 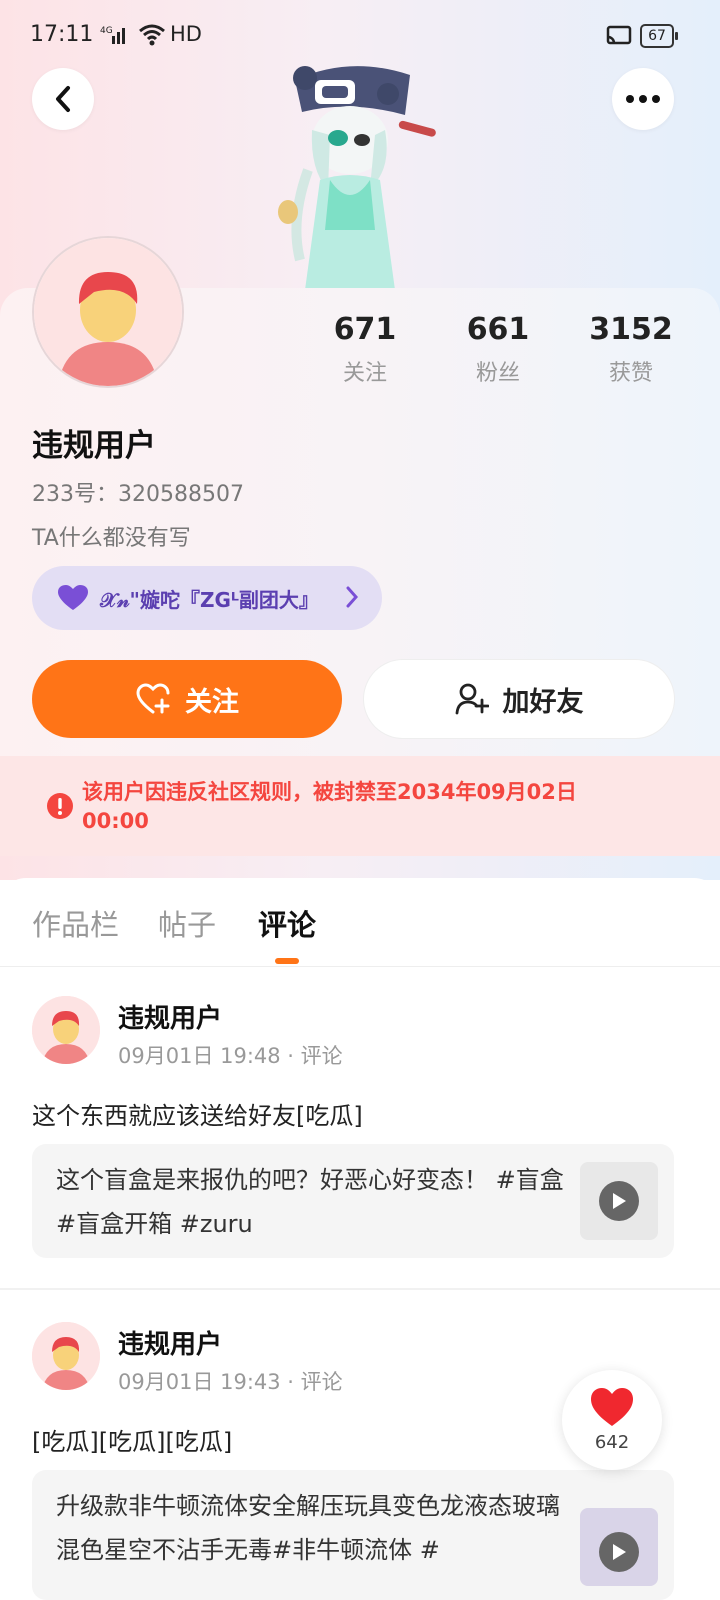 What do you see at coordinates (357, 178) in the screenshot?
I see `character-illustration` at bounding box center [357, 178].